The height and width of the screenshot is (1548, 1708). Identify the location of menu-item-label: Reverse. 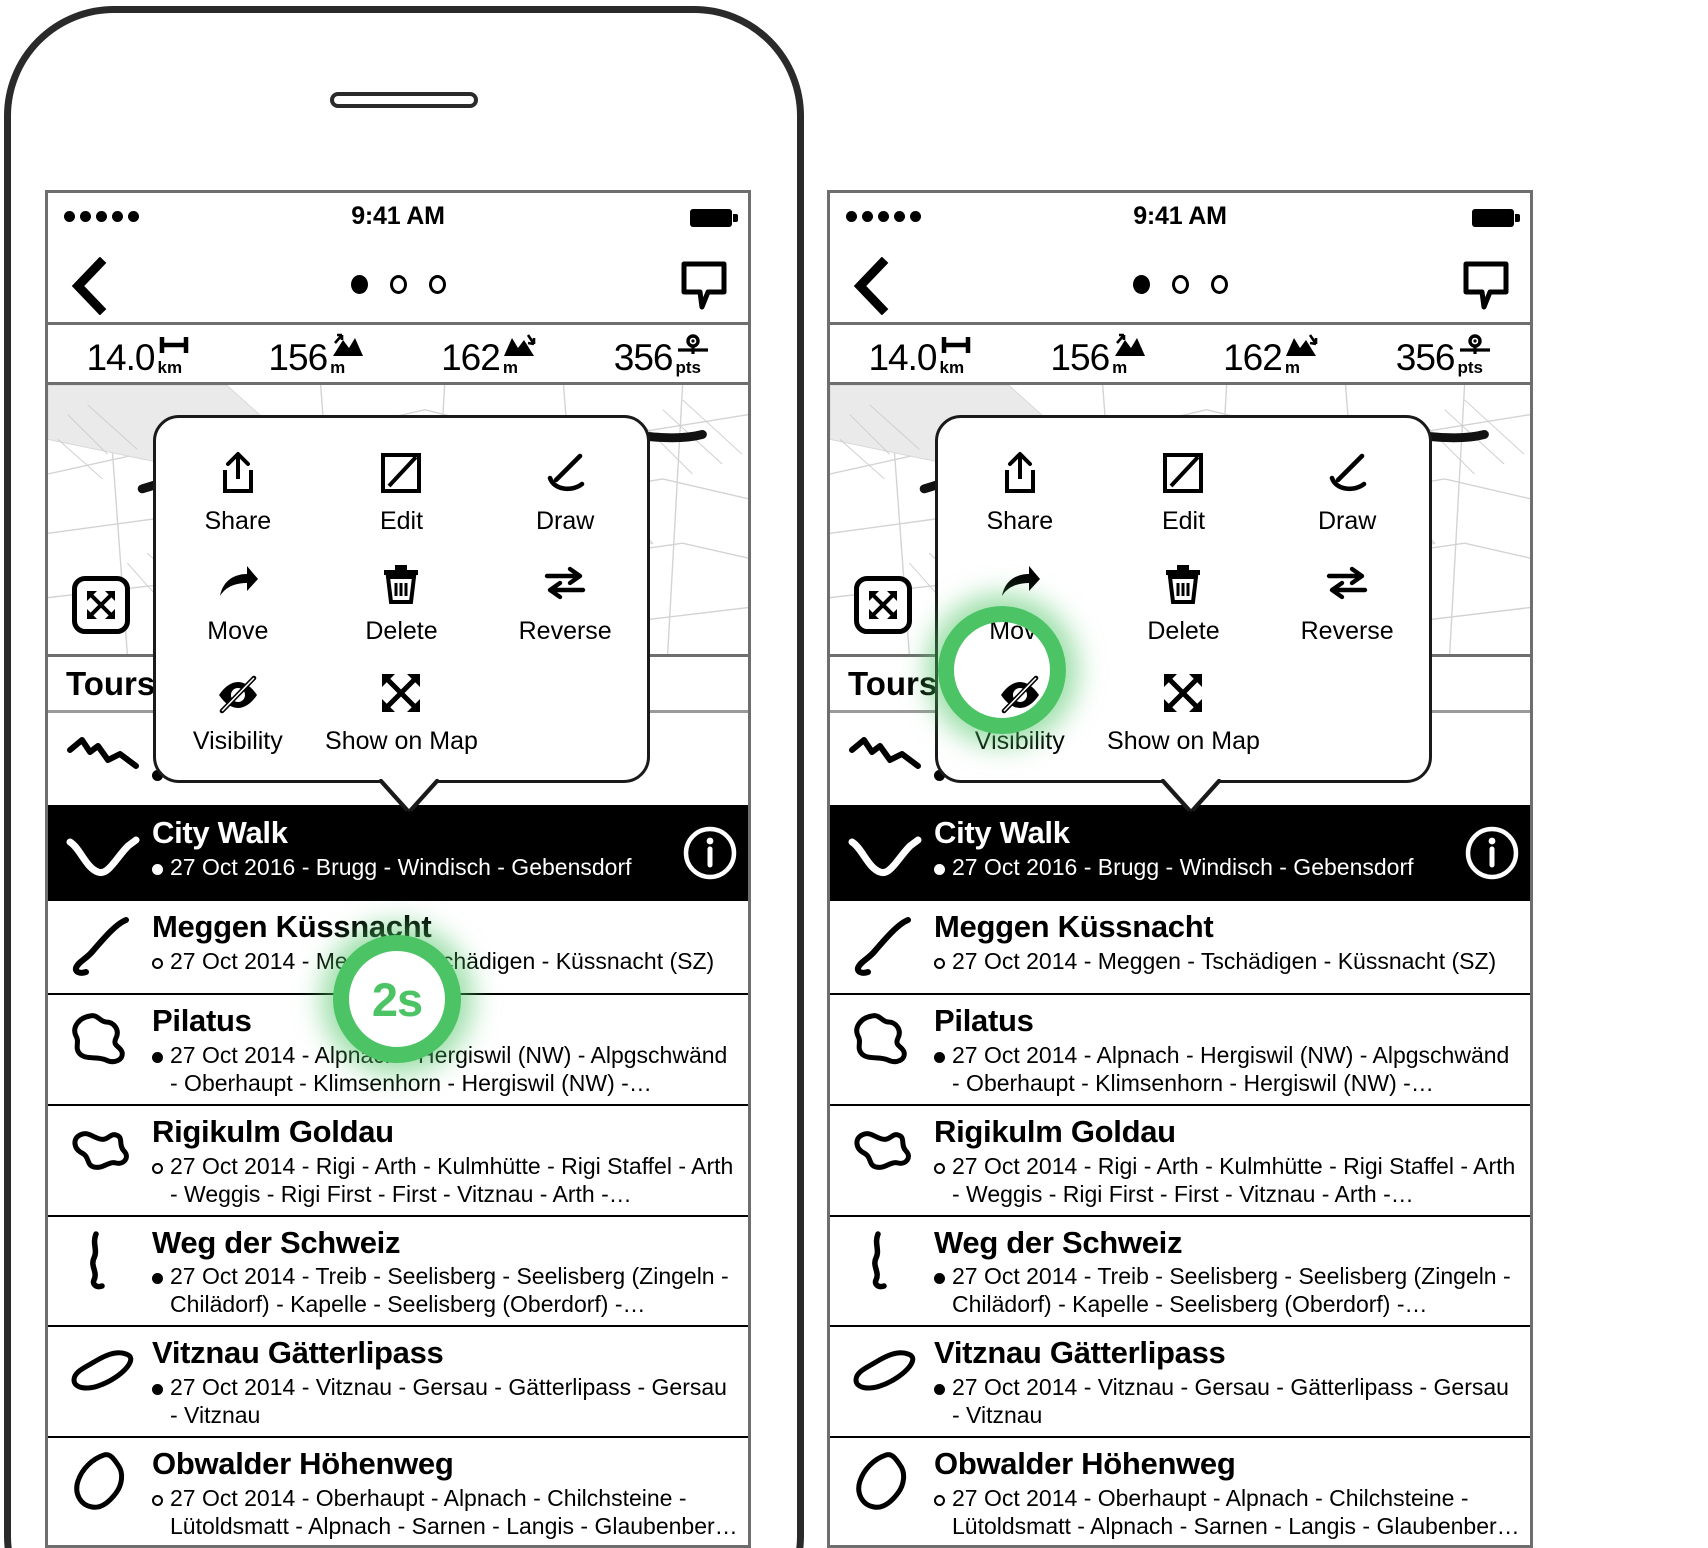
(1347, 631).